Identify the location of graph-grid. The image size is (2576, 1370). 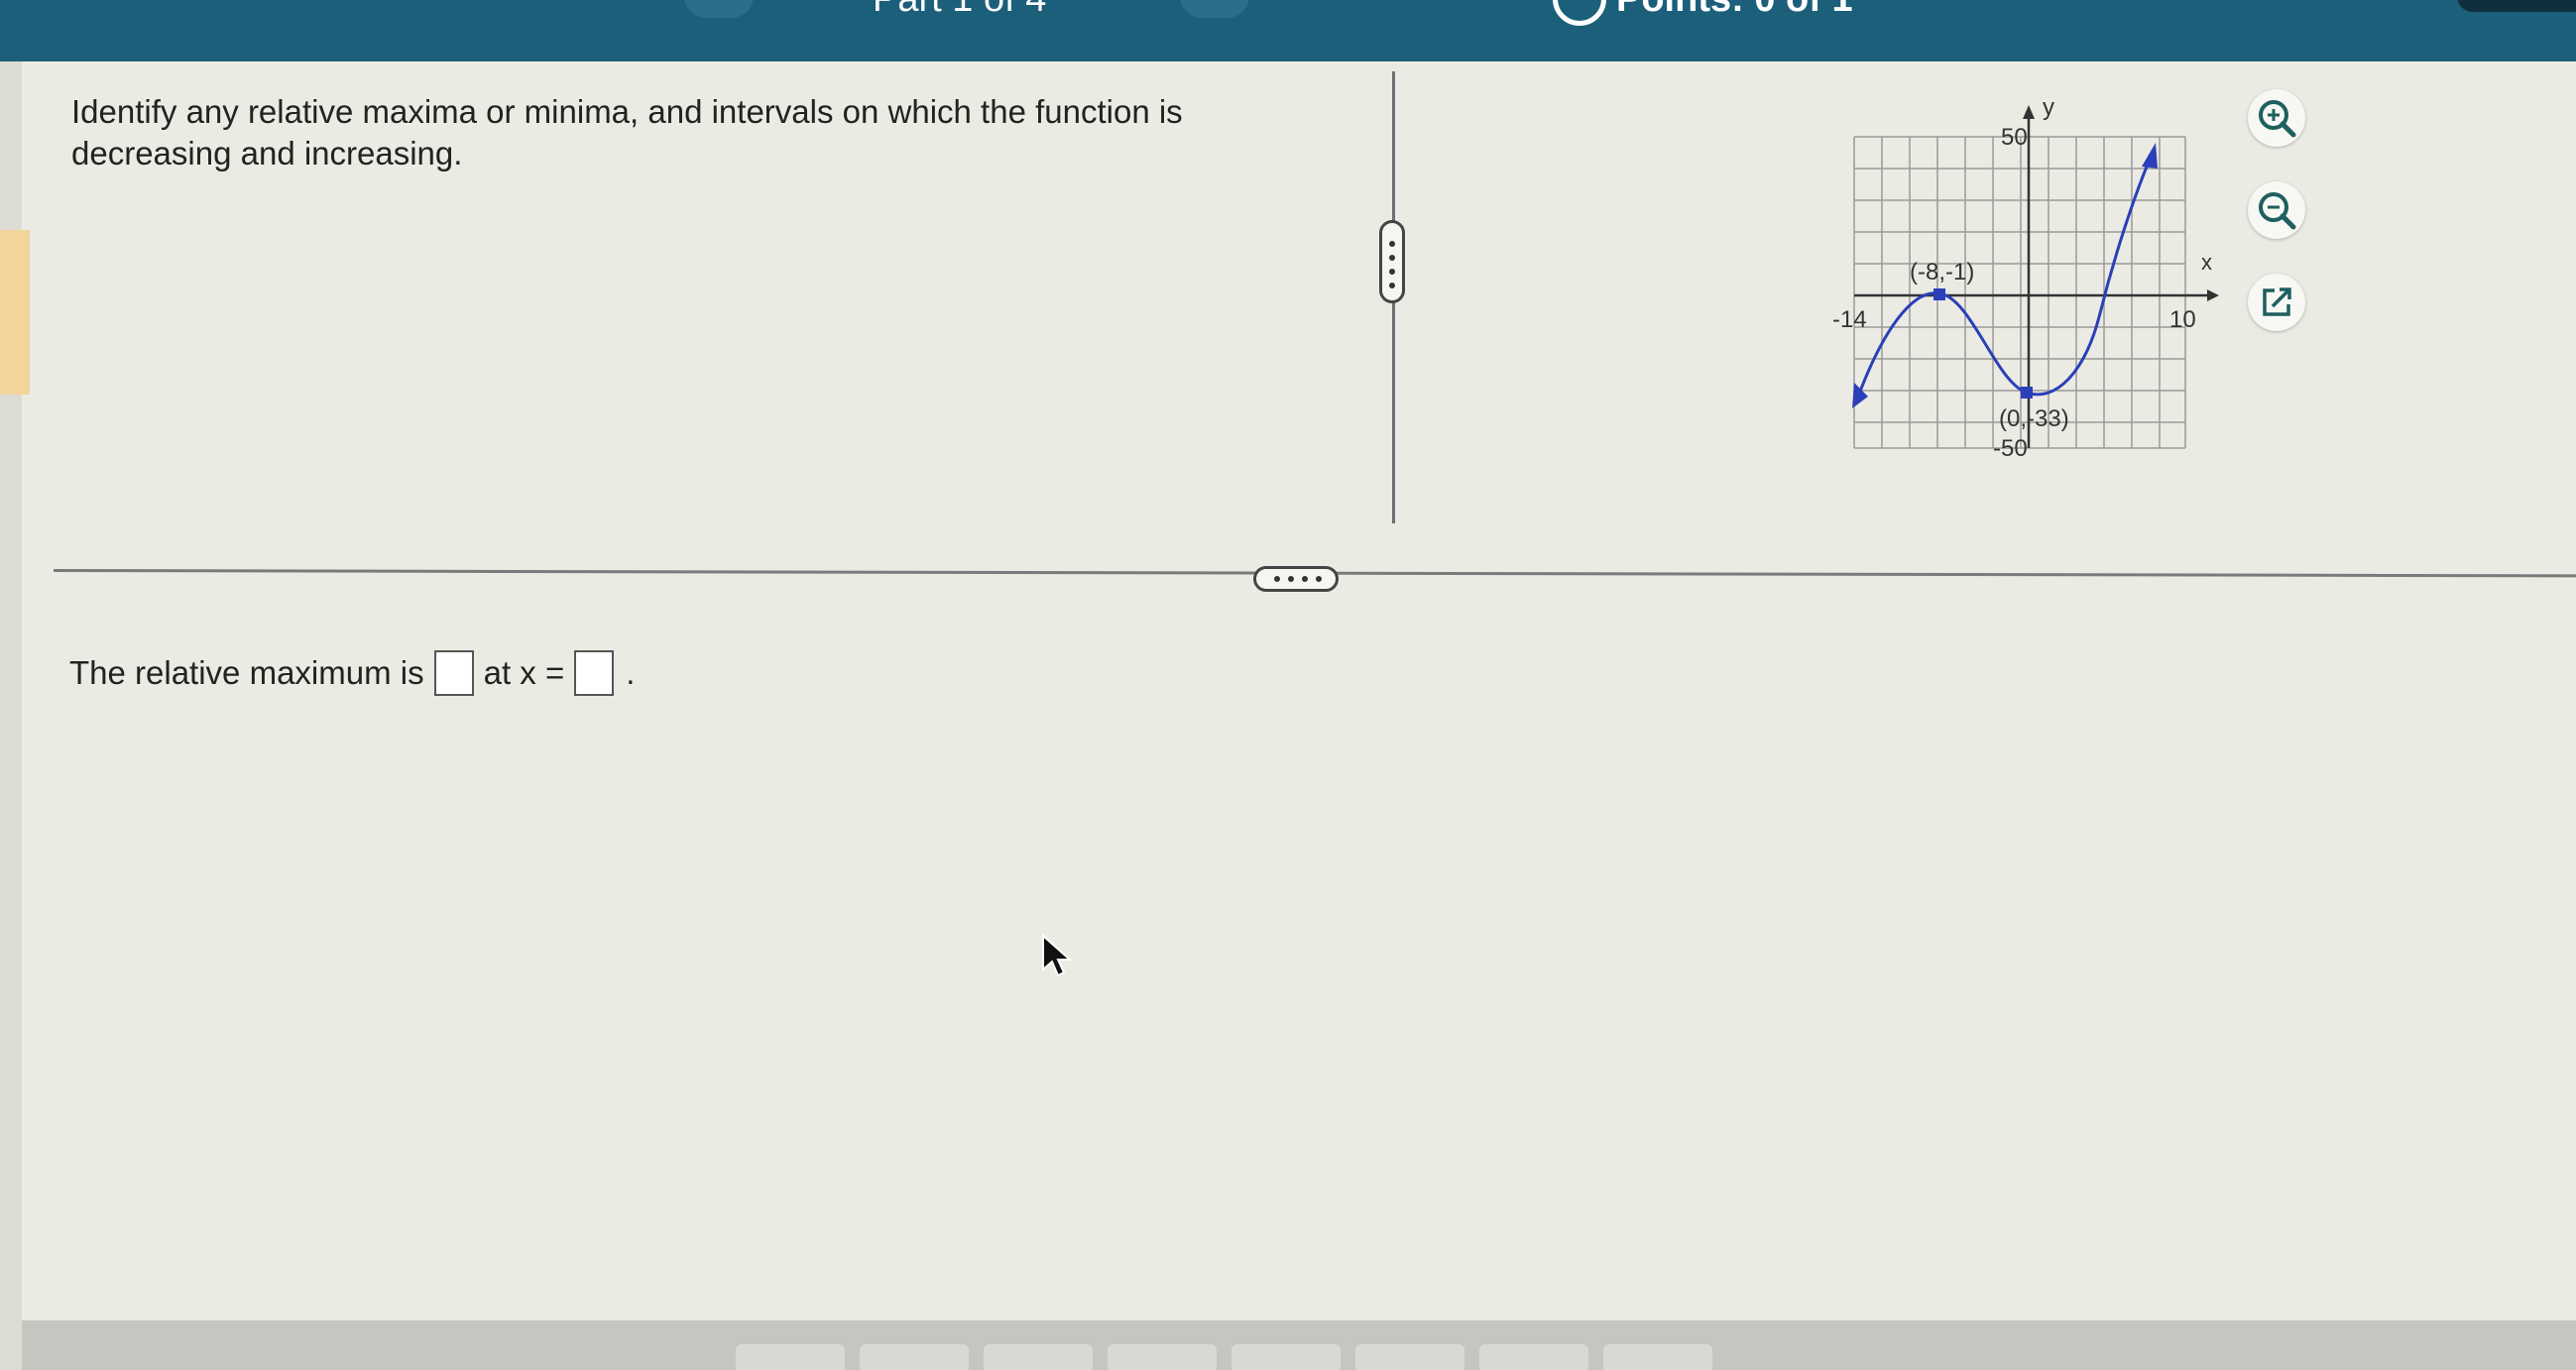
(2019, 292).